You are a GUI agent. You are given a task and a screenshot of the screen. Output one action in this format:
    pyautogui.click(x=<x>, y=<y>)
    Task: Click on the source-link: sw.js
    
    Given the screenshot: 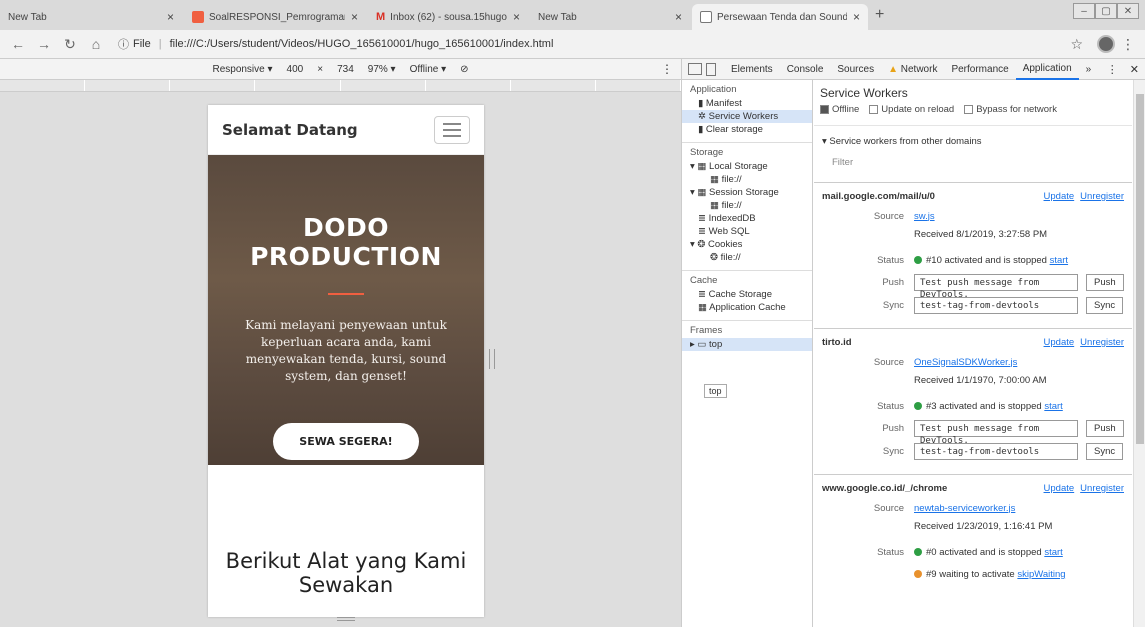 What is the action you would take?
    pyautogui.click(x=924, y=216)
    